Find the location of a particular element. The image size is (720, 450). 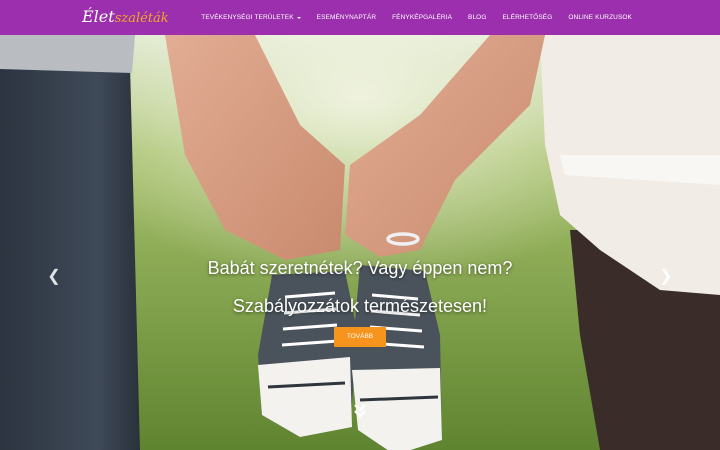

logo-part-1: Élet is located at coordinates (98, 16).